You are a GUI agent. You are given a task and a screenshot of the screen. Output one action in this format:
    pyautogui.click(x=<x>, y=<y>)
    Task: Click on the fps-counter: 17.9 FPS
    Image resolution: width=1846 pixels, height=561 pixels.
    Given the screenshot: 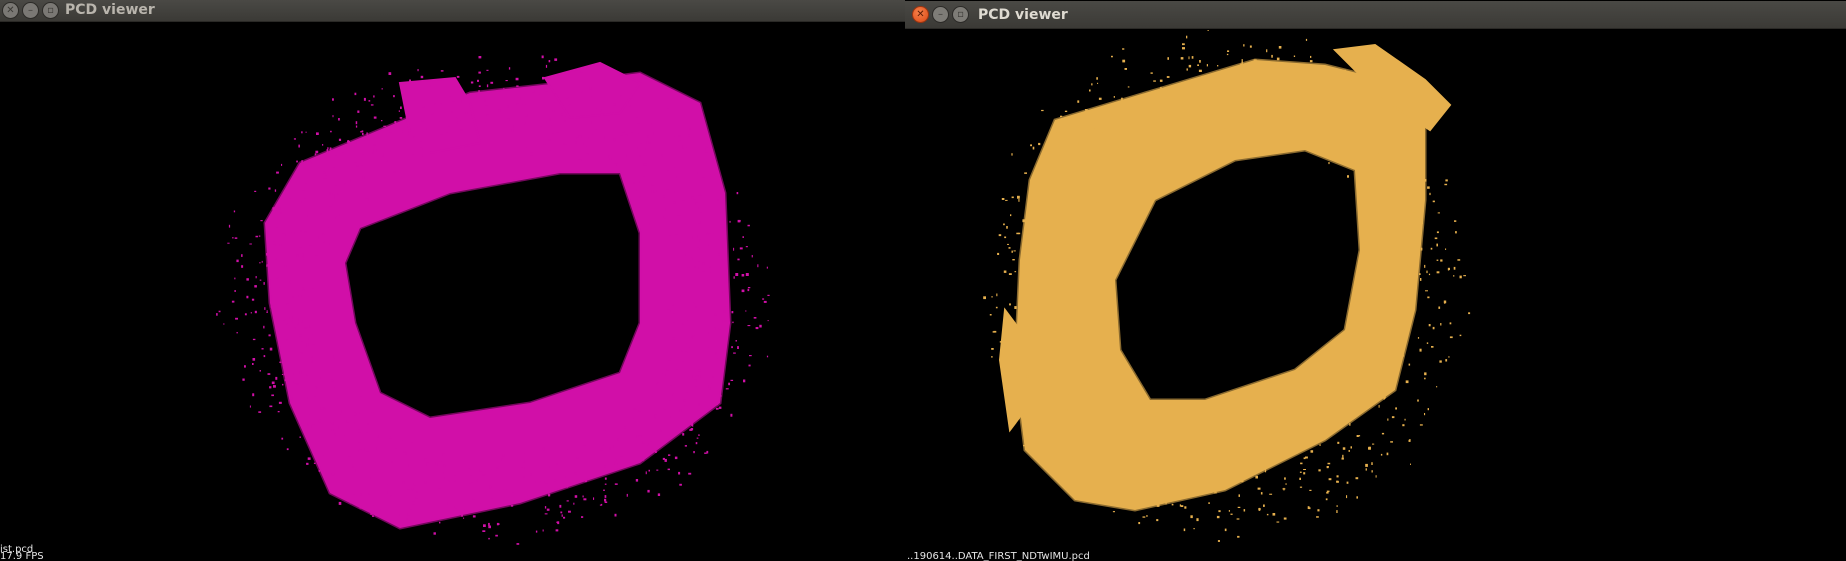 What is the action you would take?
    pyautogui.click(x=22, y=556)
    